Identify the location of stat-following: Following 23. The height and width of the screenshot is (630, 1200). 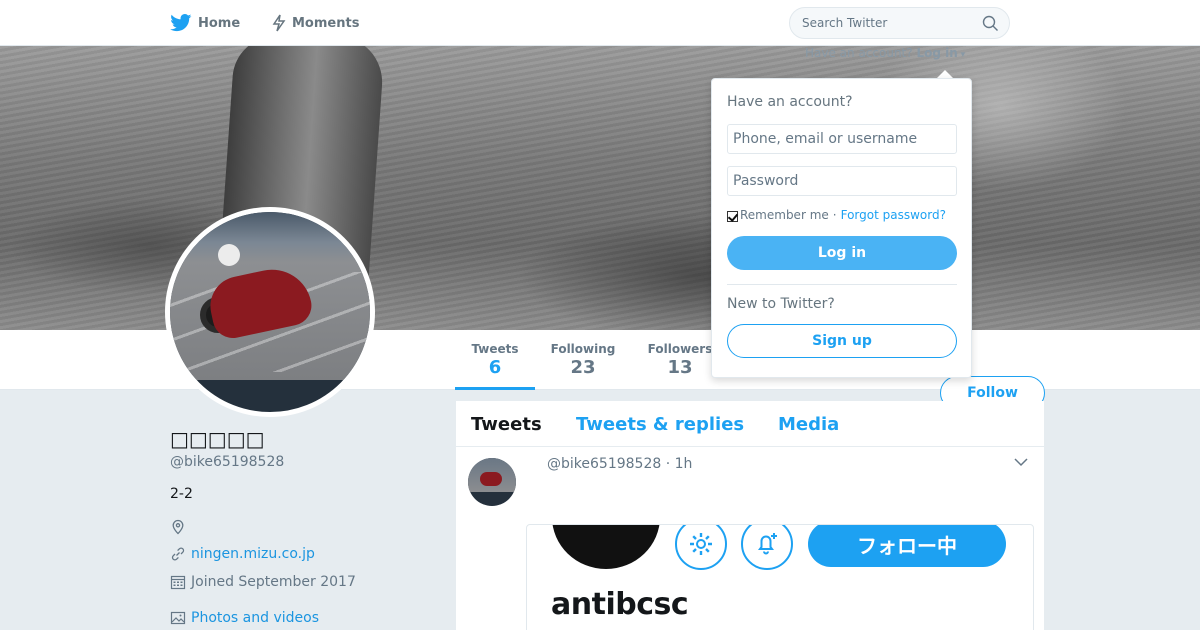
(583, 360).